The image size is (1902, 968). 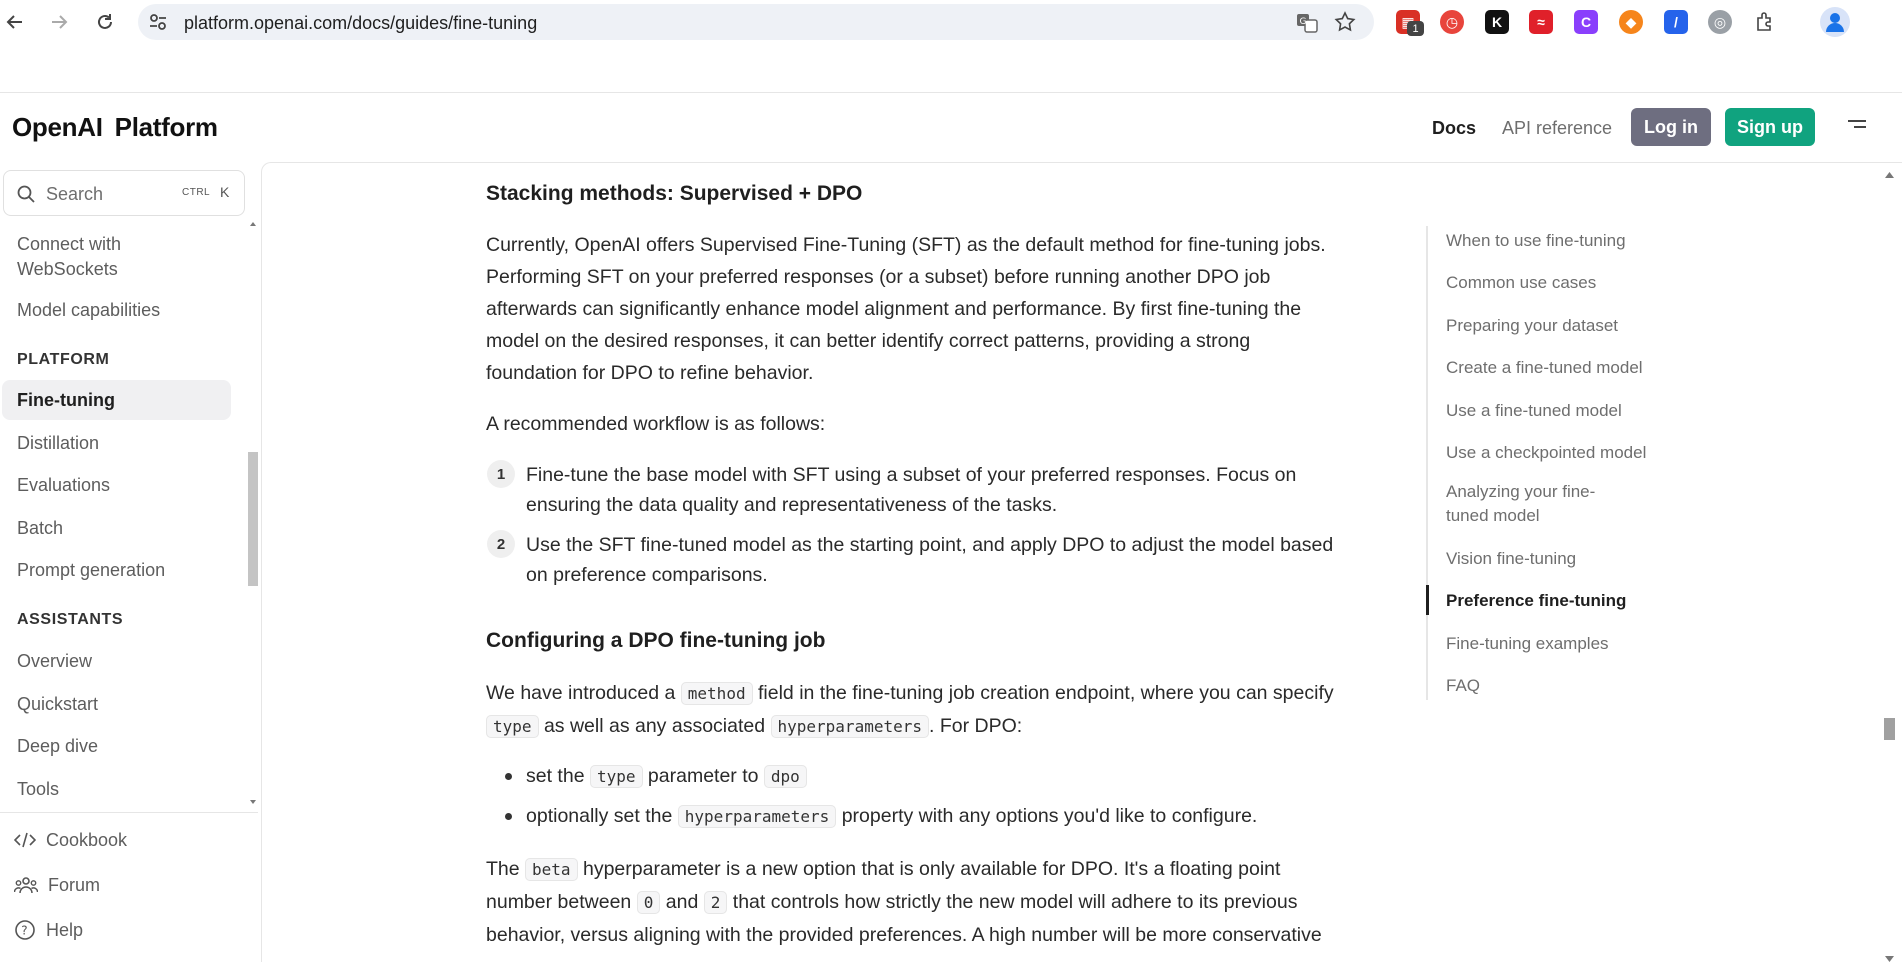 What do you see at coordinates (166, 127) in the screenshot?
I see `brand-platform: Platform` at bounding box center [166, 127].